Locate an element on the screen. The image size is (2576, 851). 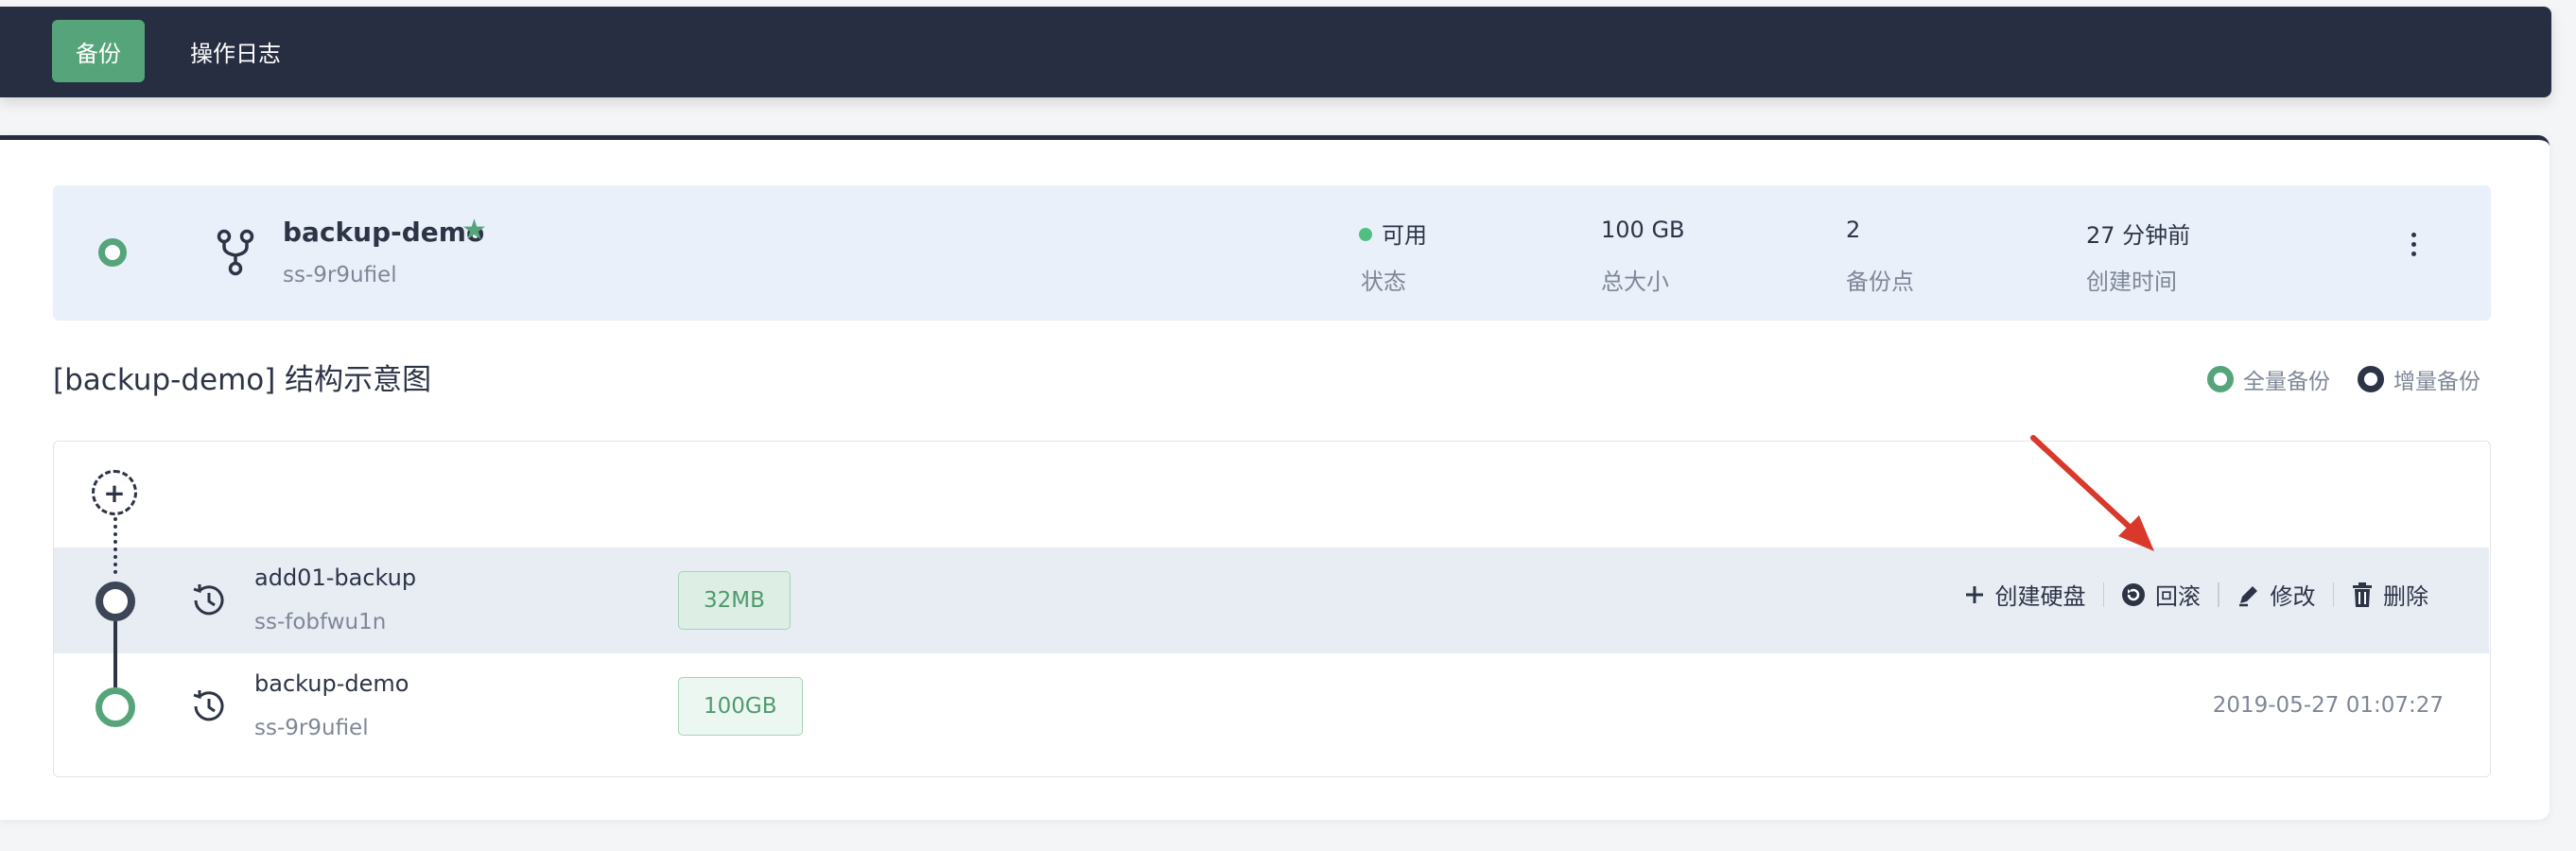
create-disk-label: 创建硬盘 is located at coordinates (2040, 596).